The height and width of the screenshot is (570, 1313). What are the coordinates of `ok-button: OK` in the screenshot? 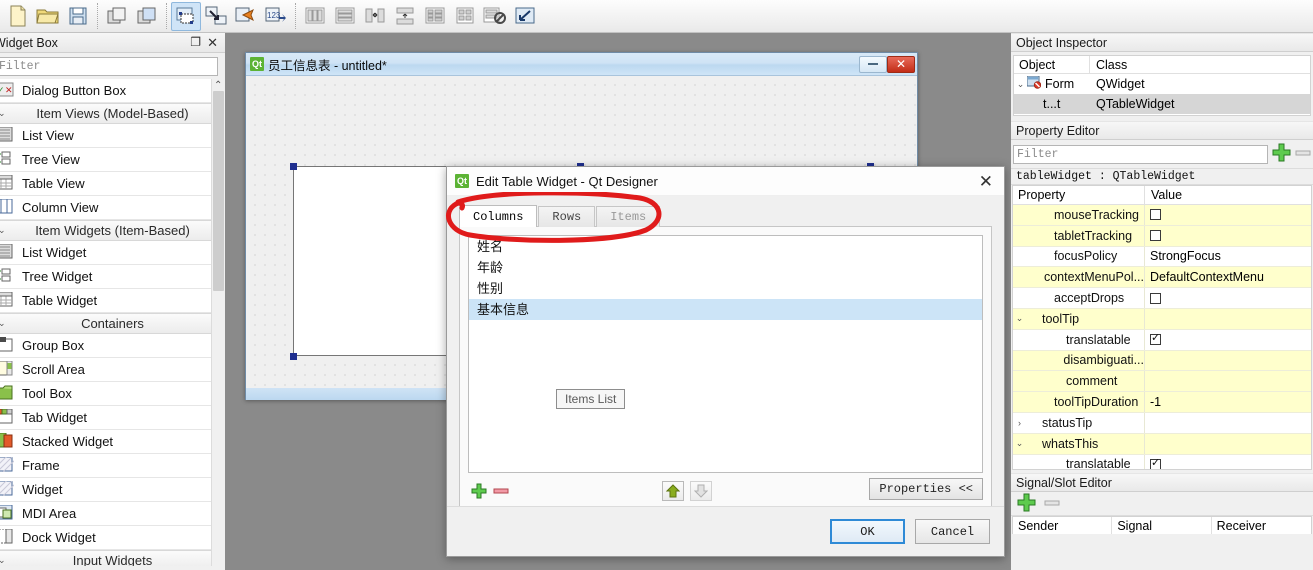 It's located at (867, 531).